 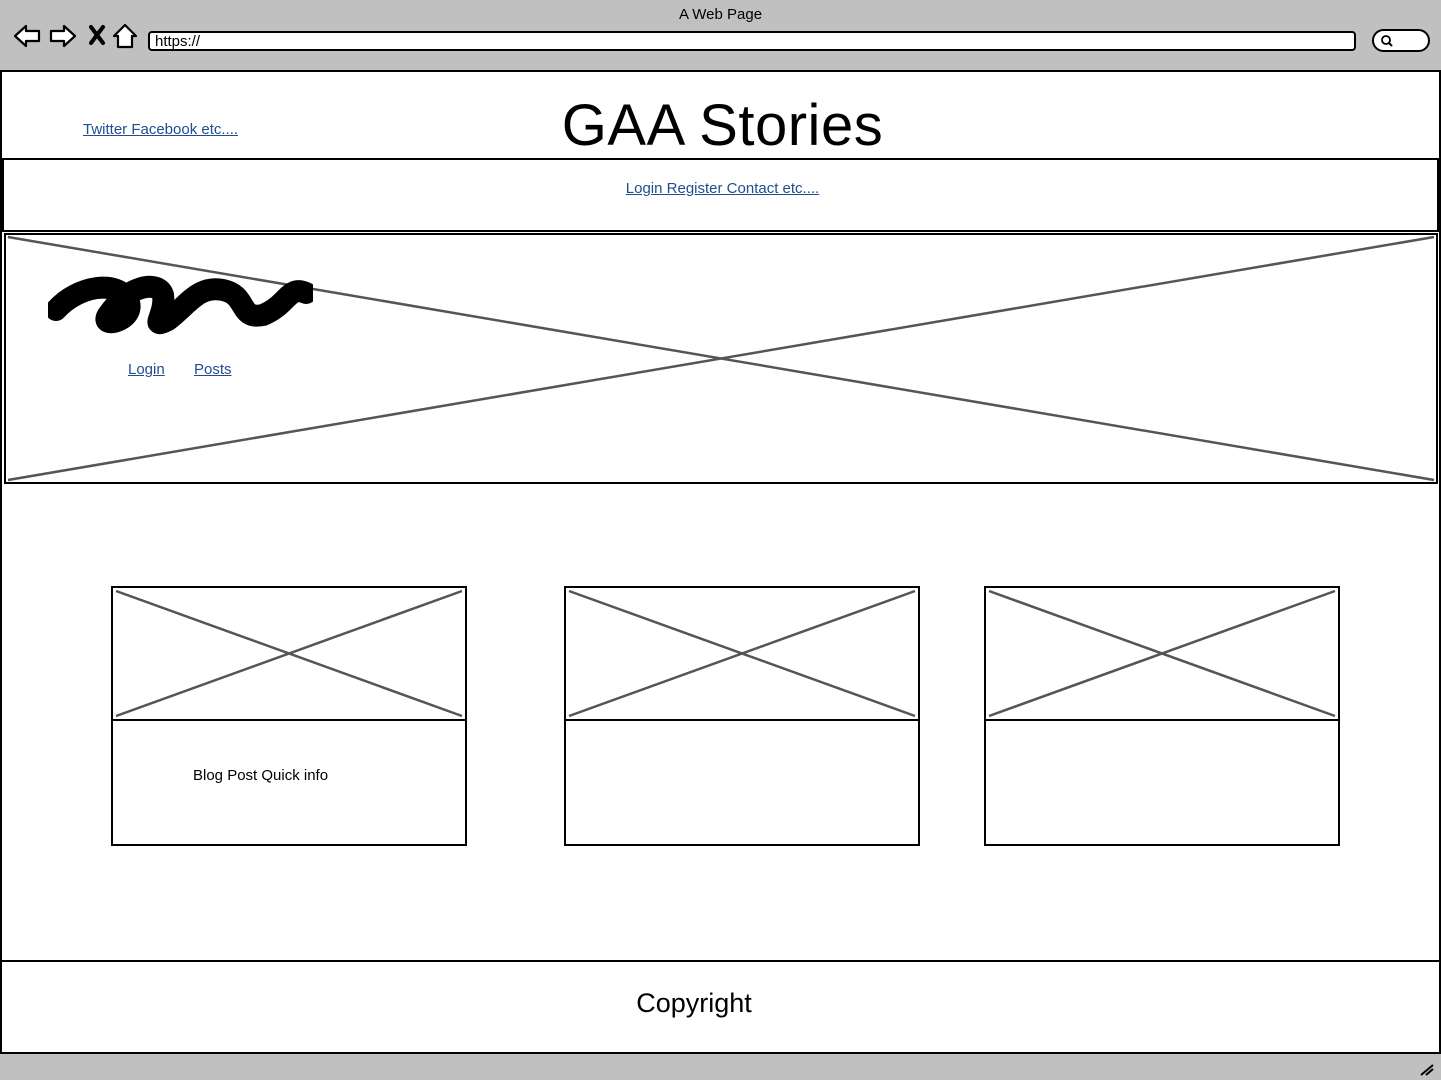 I want to click on status-bar, so click(x=720, y=1067).